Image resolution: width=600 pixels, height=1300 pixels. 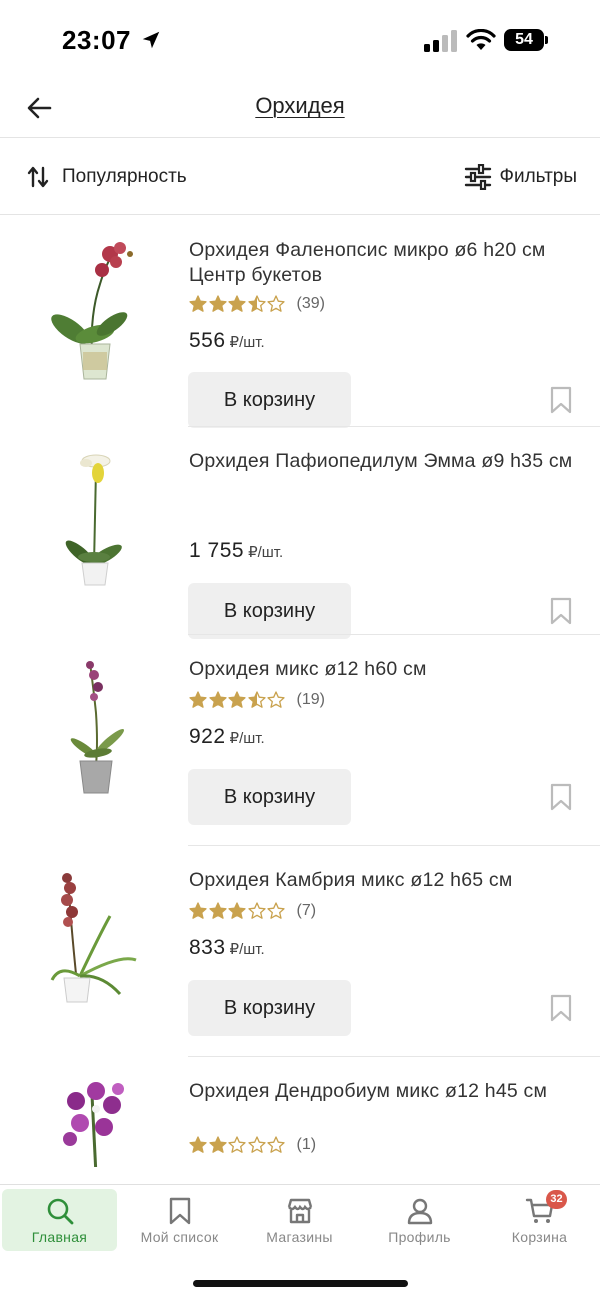 What do you see at coordinates (477, 177) in the screenshot?
I see `filter-sliders-icon` at bounding box center [477, 177].